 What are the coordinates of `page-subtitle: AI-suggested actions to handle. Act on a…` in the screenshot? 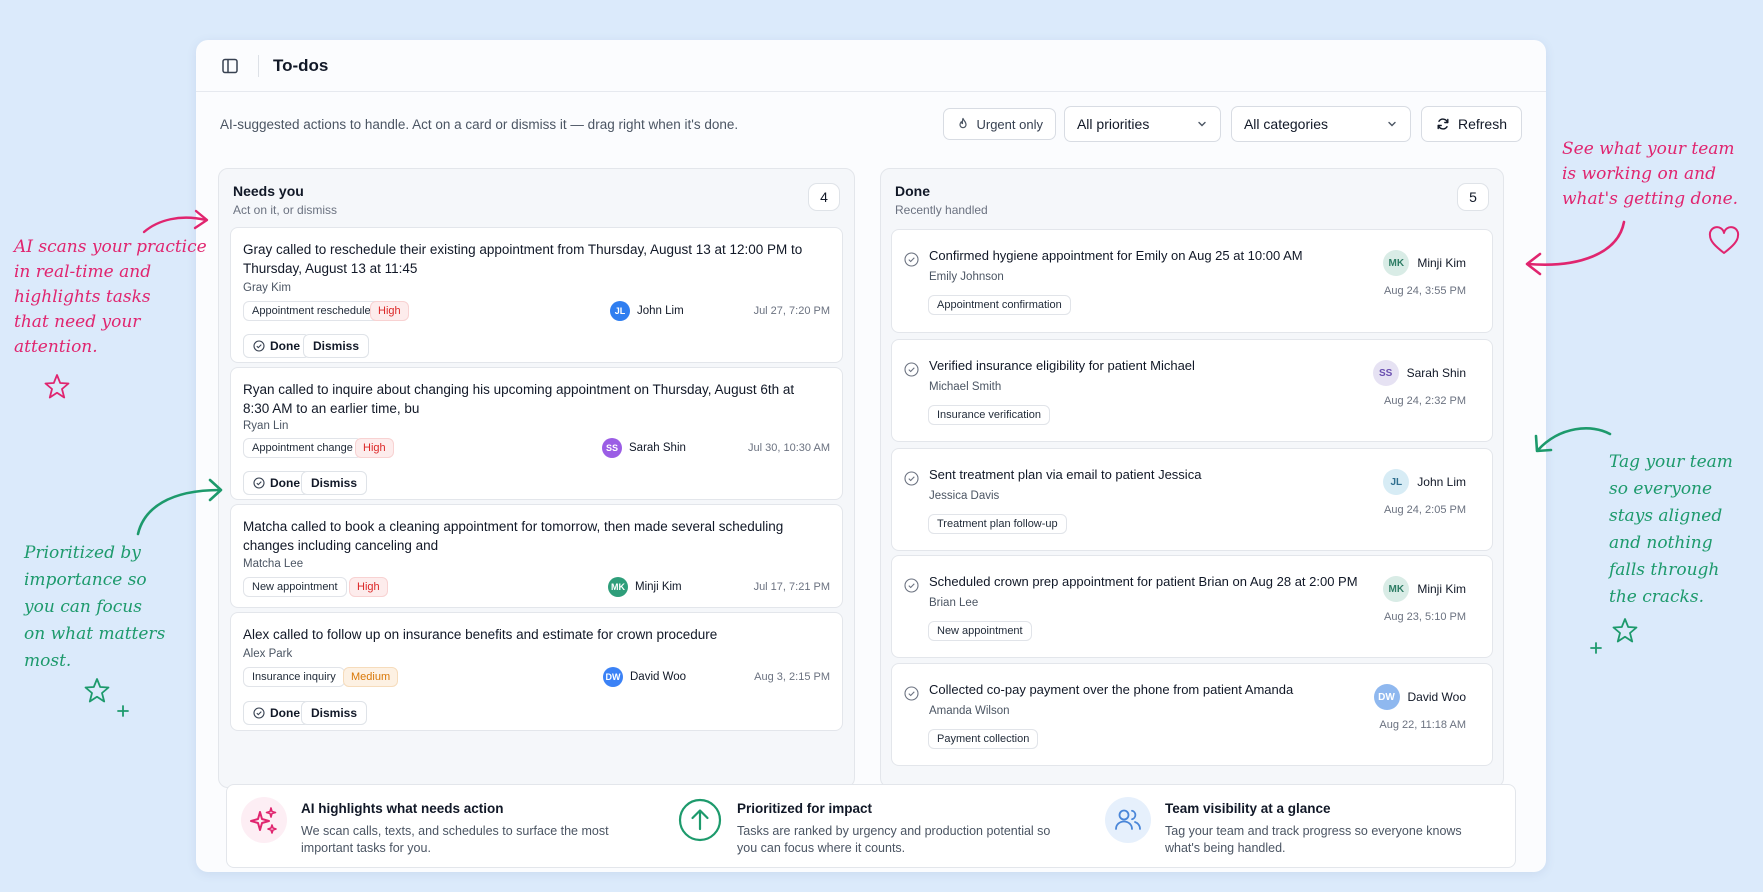 It's located at (479, 124).